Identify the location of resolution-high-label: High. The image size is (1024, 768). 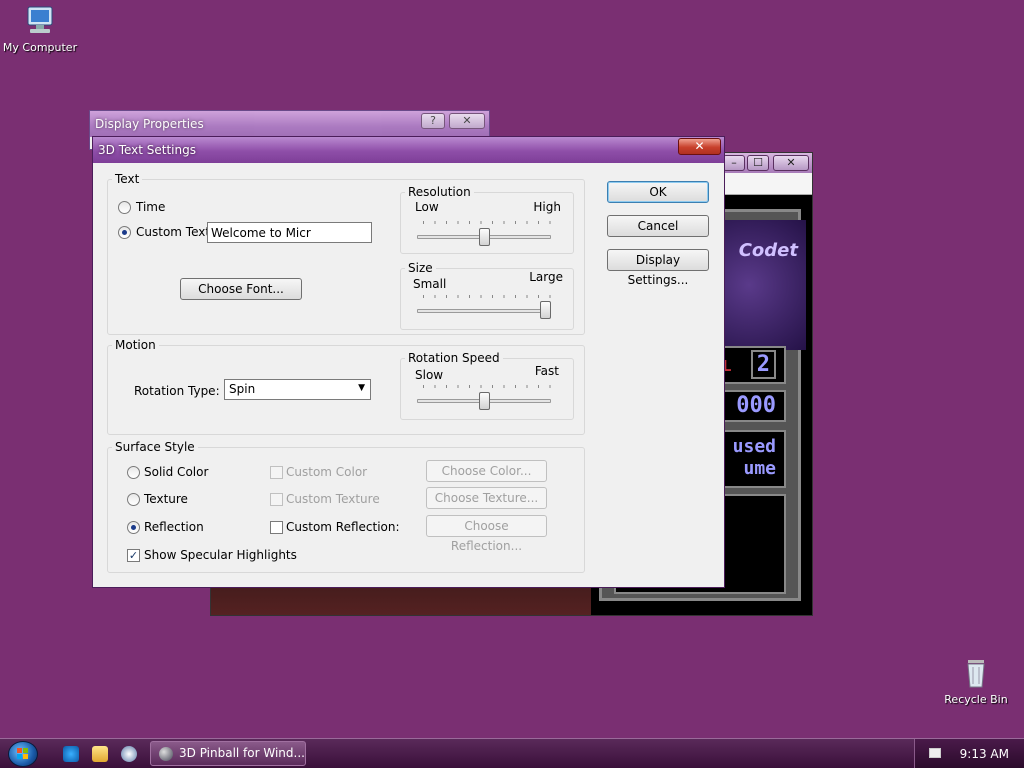
(547, 207).